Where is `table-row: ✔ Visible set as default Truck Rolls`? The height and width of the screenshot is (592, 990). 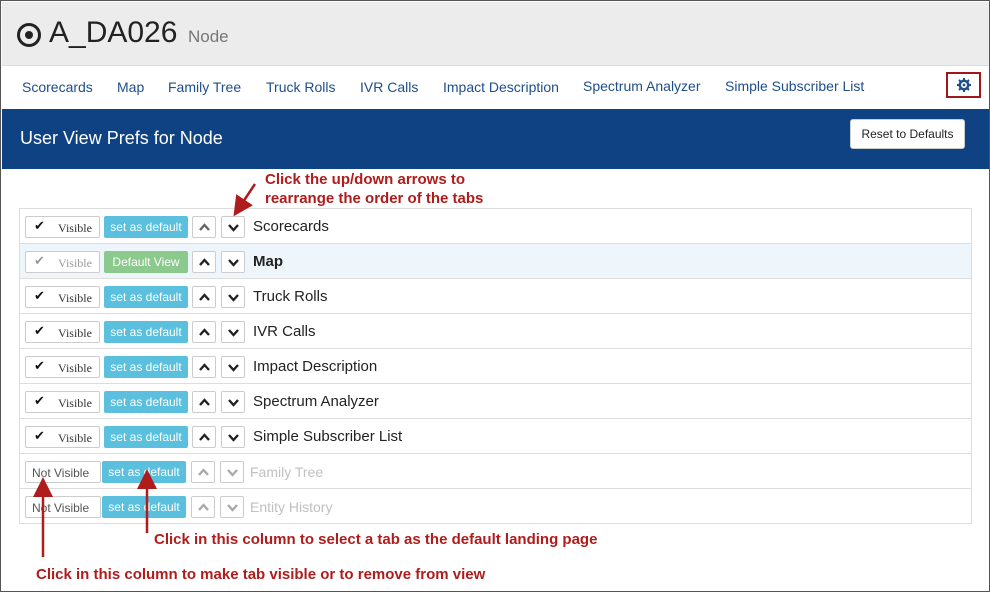 table-row: ✔ Visible set as default Truck Rolls is located at coordinates (495, 296).